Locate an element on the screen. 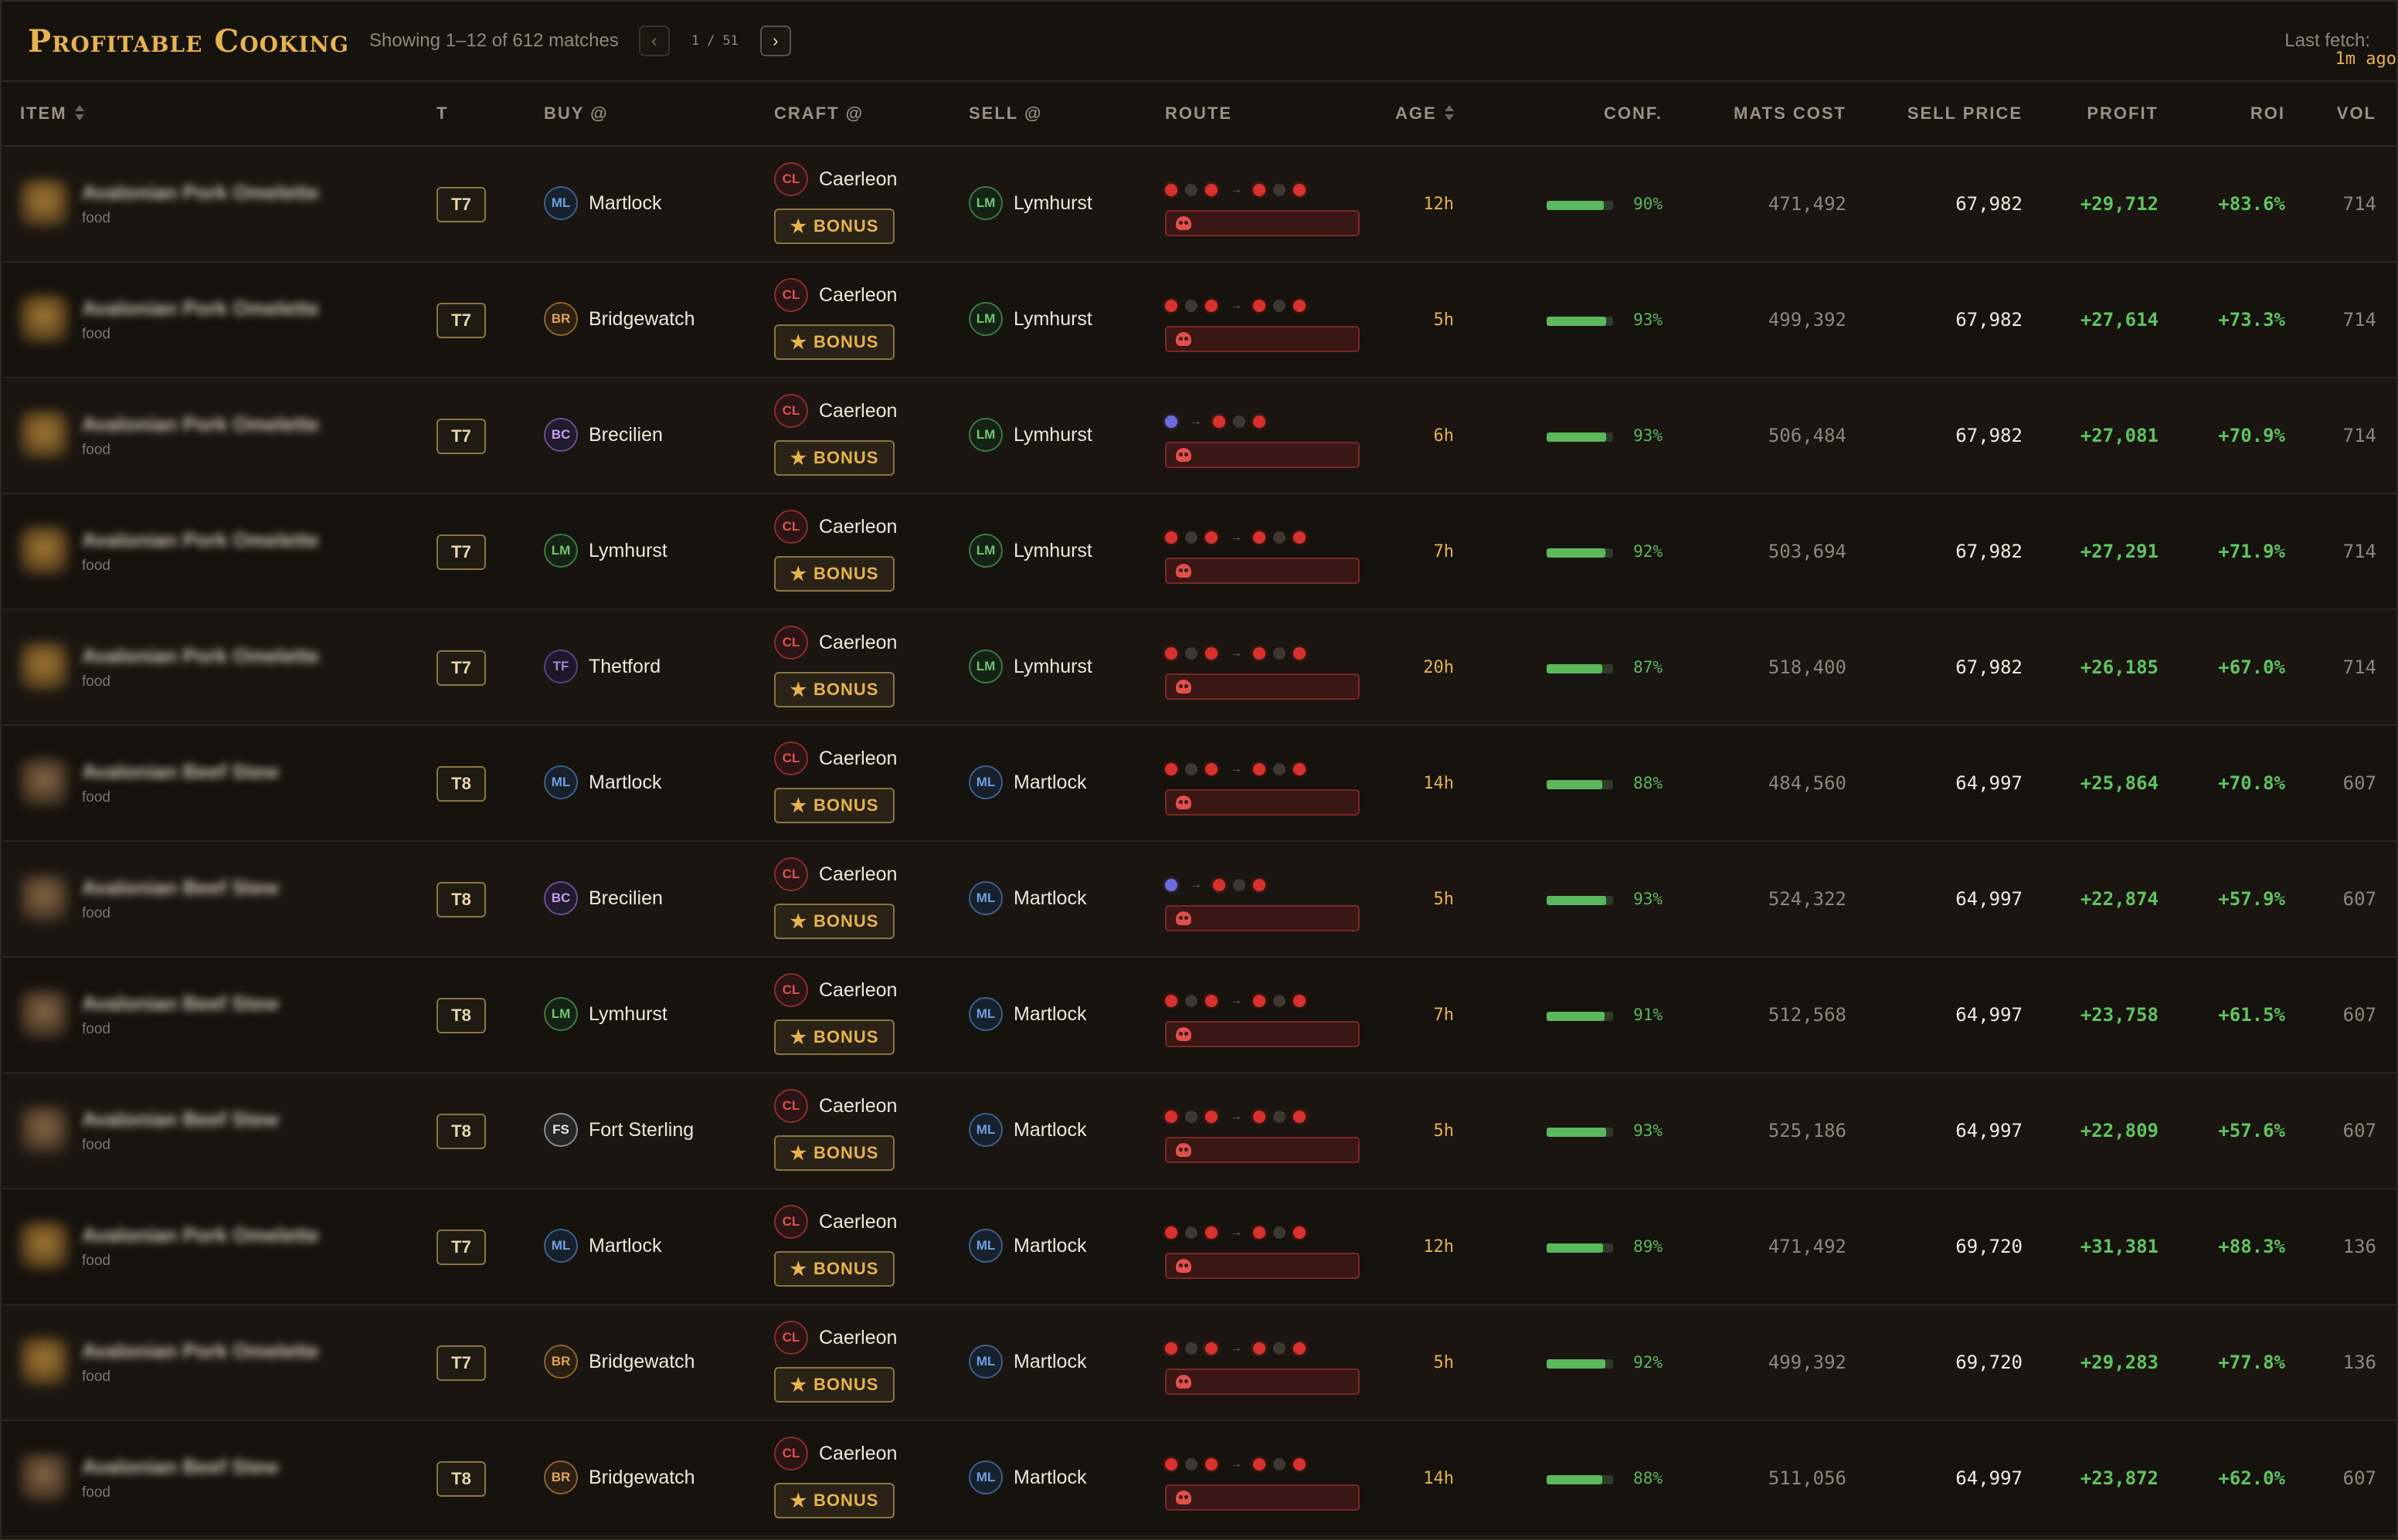 This screenshot has width=2398, height=1540. arrow-right-icon: → is located at coordinates (1236, 1464).